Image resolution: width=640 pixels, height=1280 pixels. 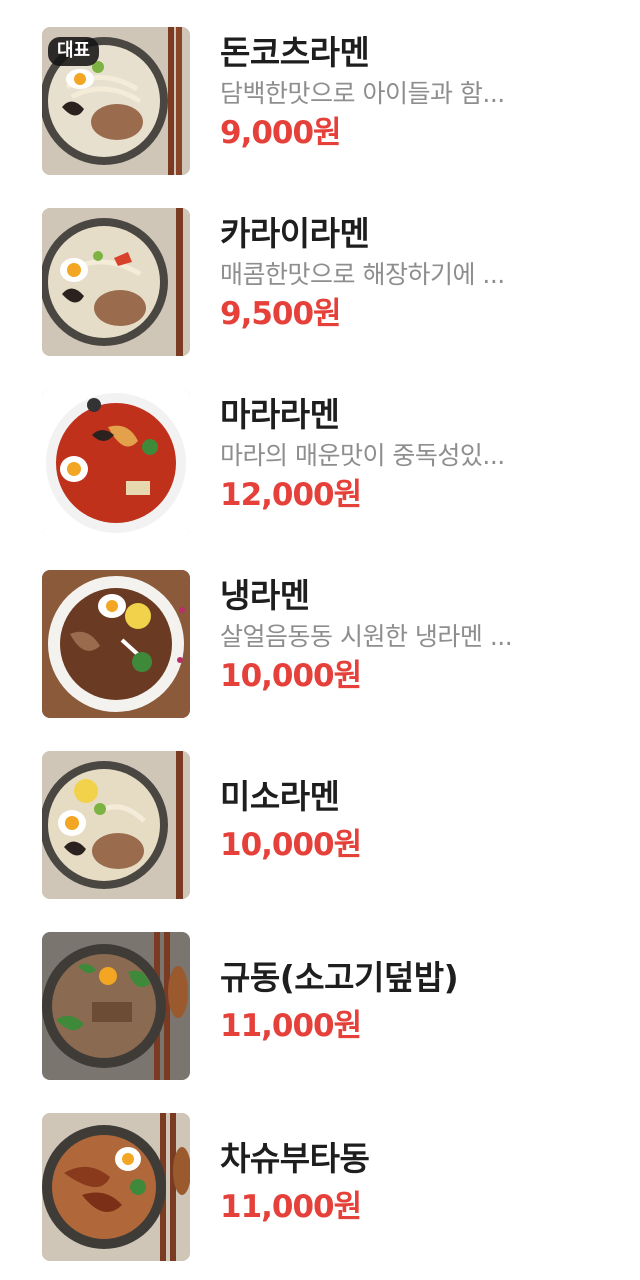 I want to click on menu-item-tonkotsu-ramen: 대표 돈코츠라멘 담백한맛으로 아이들과 함... 9,000원, so click(x=320, y=102).